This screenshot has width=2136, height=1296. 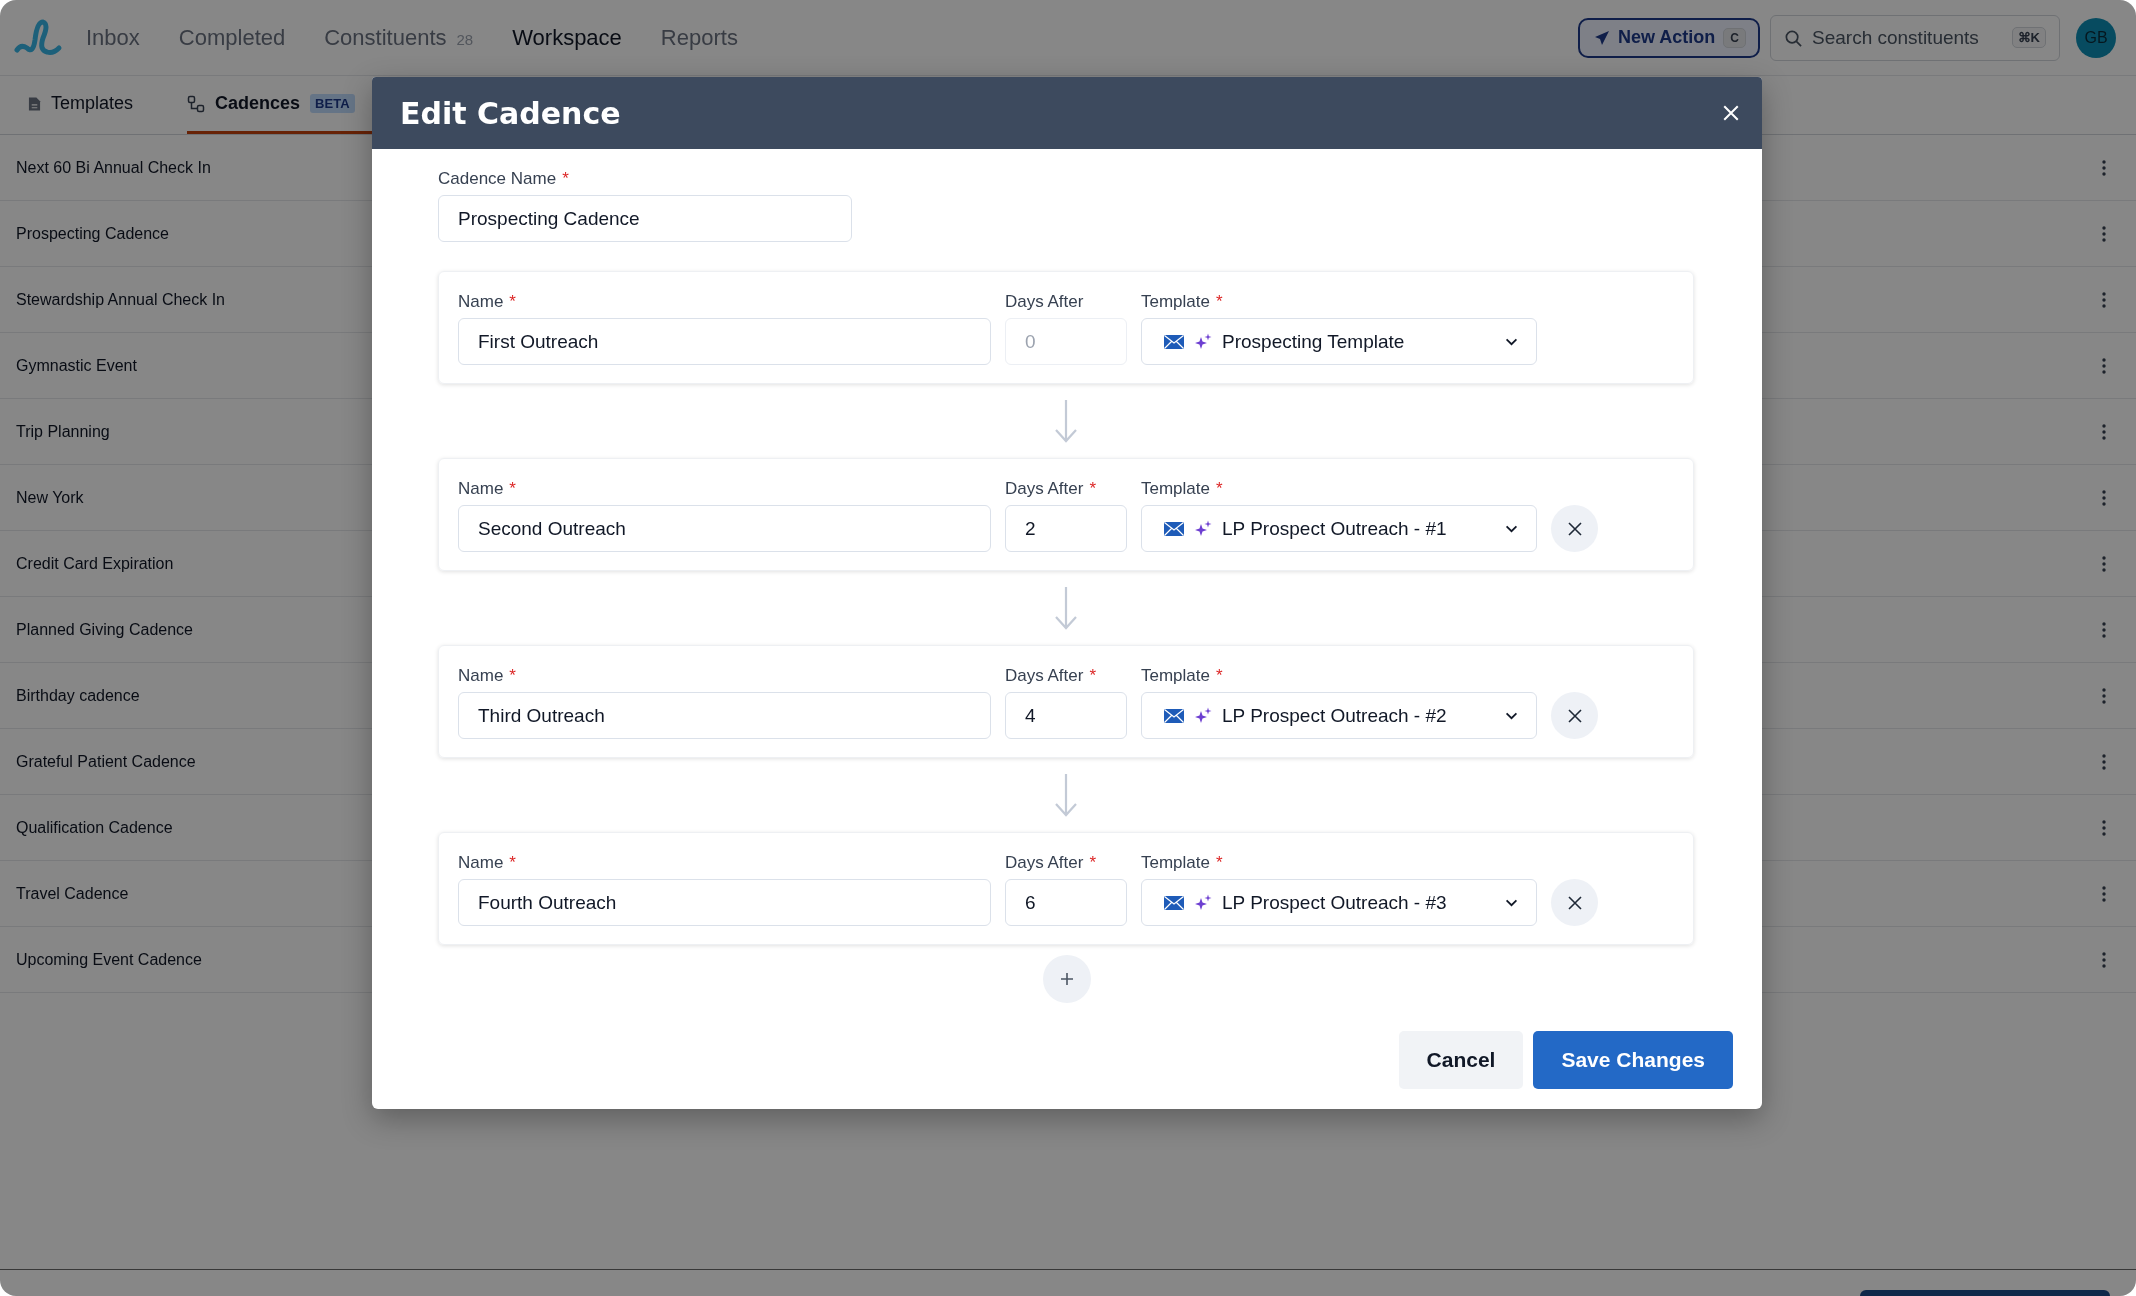 What do you see at coordinates (497, 179) in the screenshot?
I see `field-label: Cadence Name` at bounding box center [497, 179].